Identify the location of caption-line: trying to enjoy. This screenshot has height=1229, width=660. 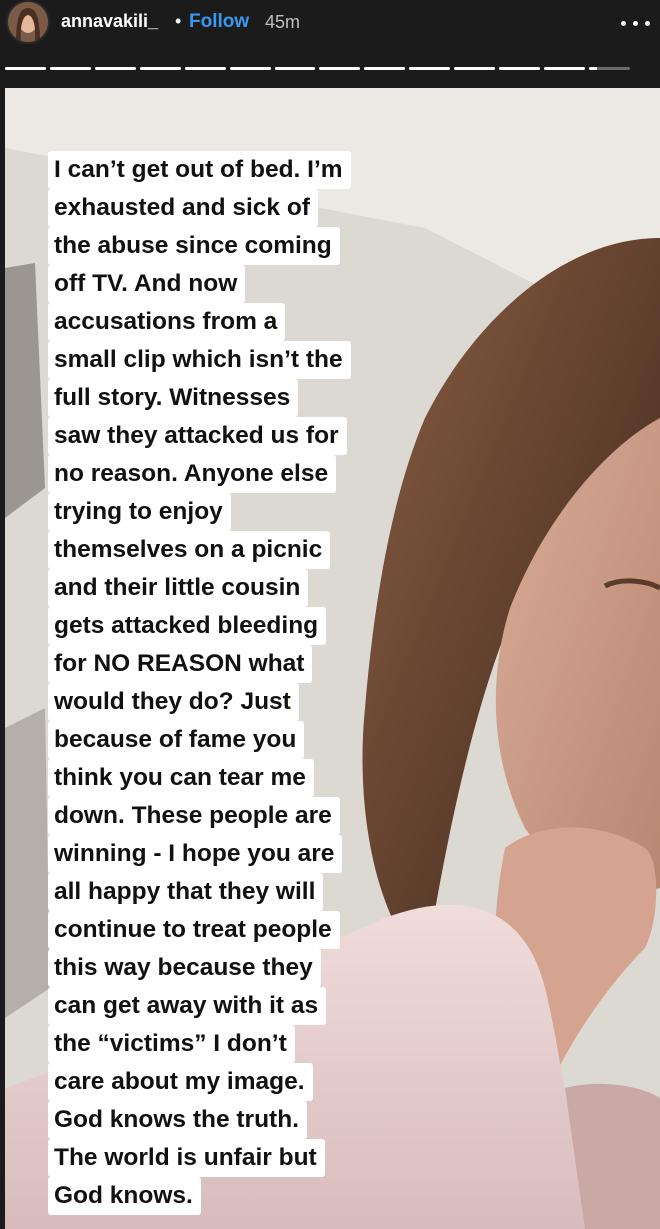
(139, 512).